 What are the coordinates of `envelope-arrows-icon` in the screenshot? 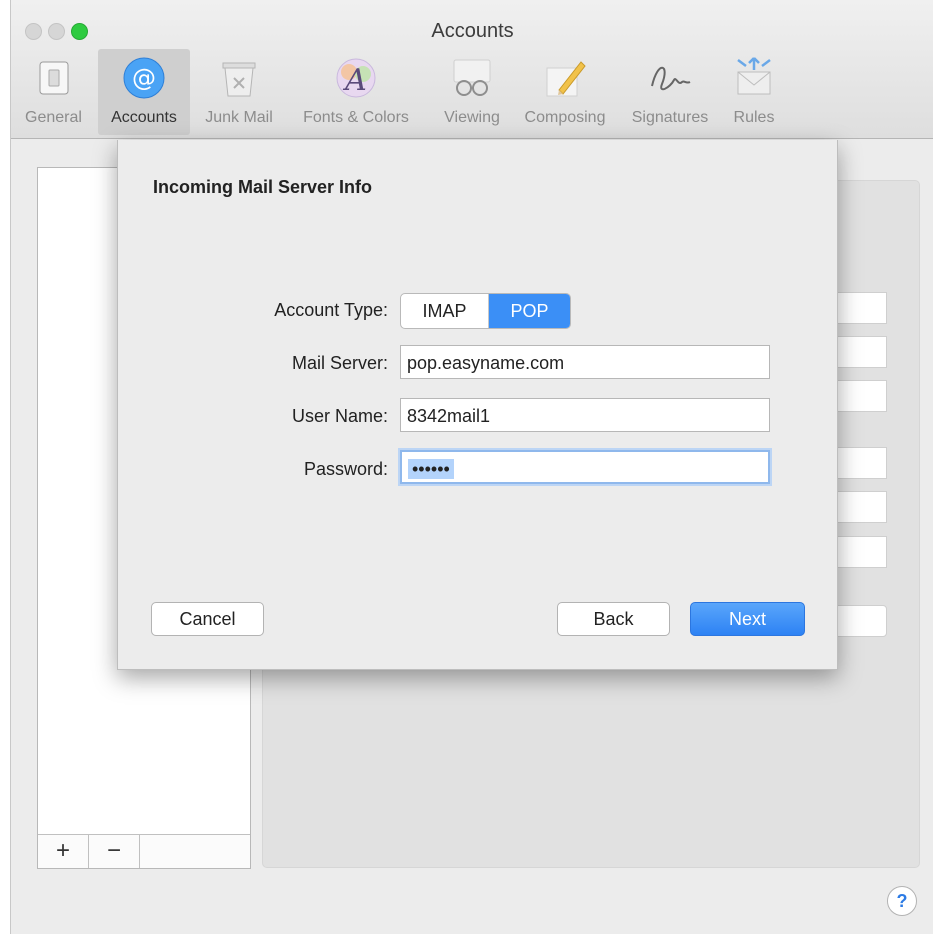 It's located at (754, 76).